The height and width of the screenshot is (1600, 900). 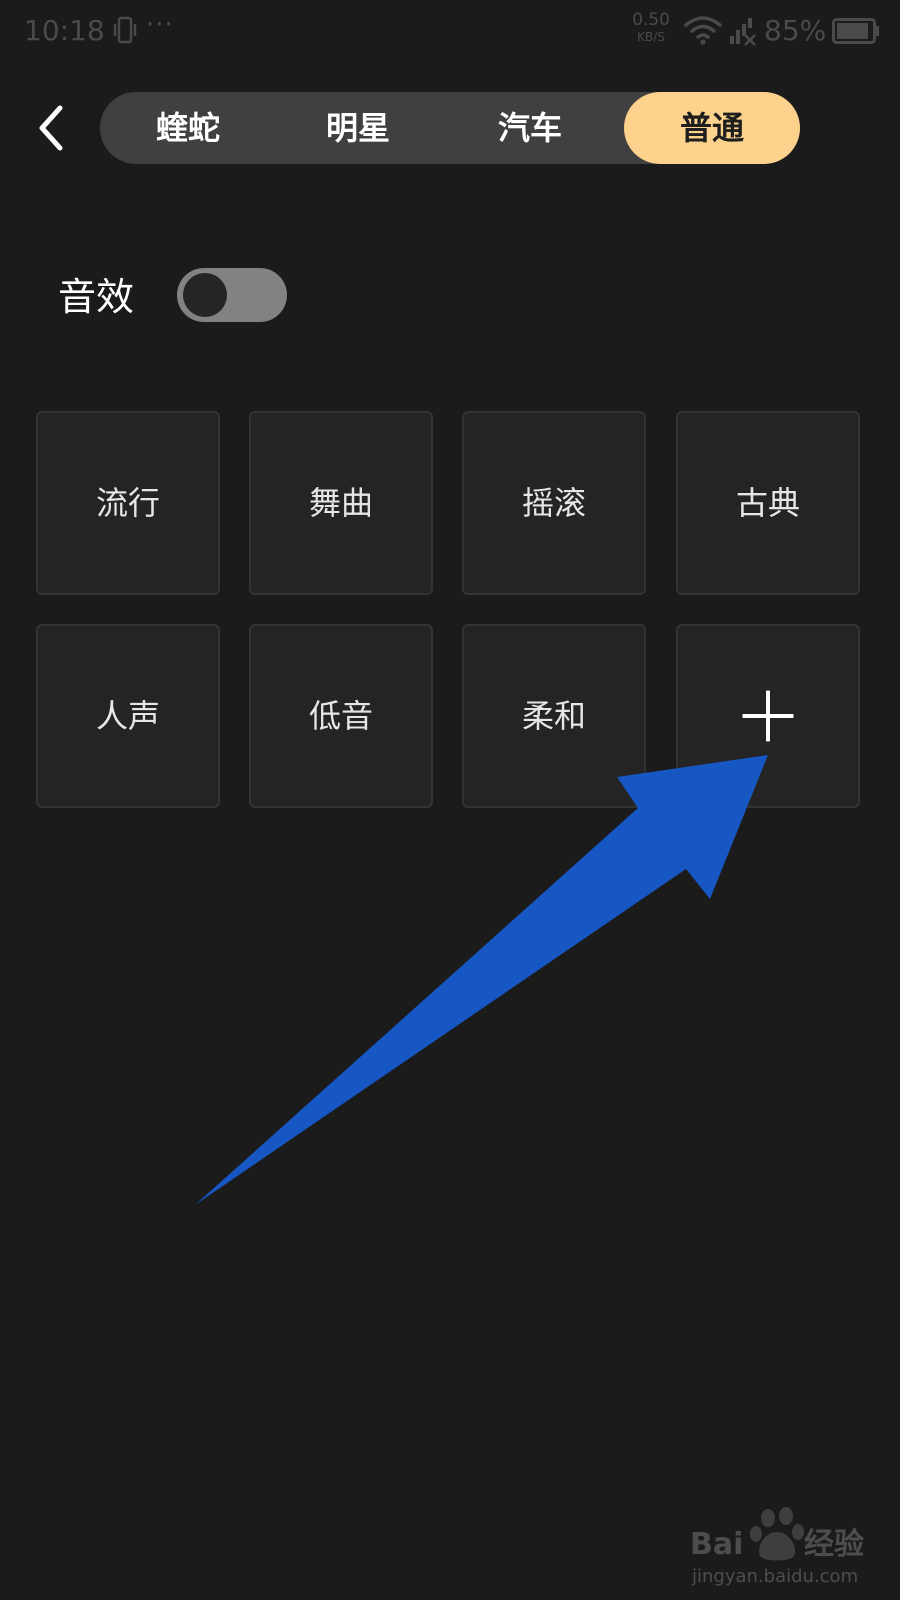 What do you see at coordinates (777, 1547) in the screenshot?
I see `baidu-jingyan-watermark: Bai 经验 jingyan.baidu.com` at bounding box center [777, 1547].